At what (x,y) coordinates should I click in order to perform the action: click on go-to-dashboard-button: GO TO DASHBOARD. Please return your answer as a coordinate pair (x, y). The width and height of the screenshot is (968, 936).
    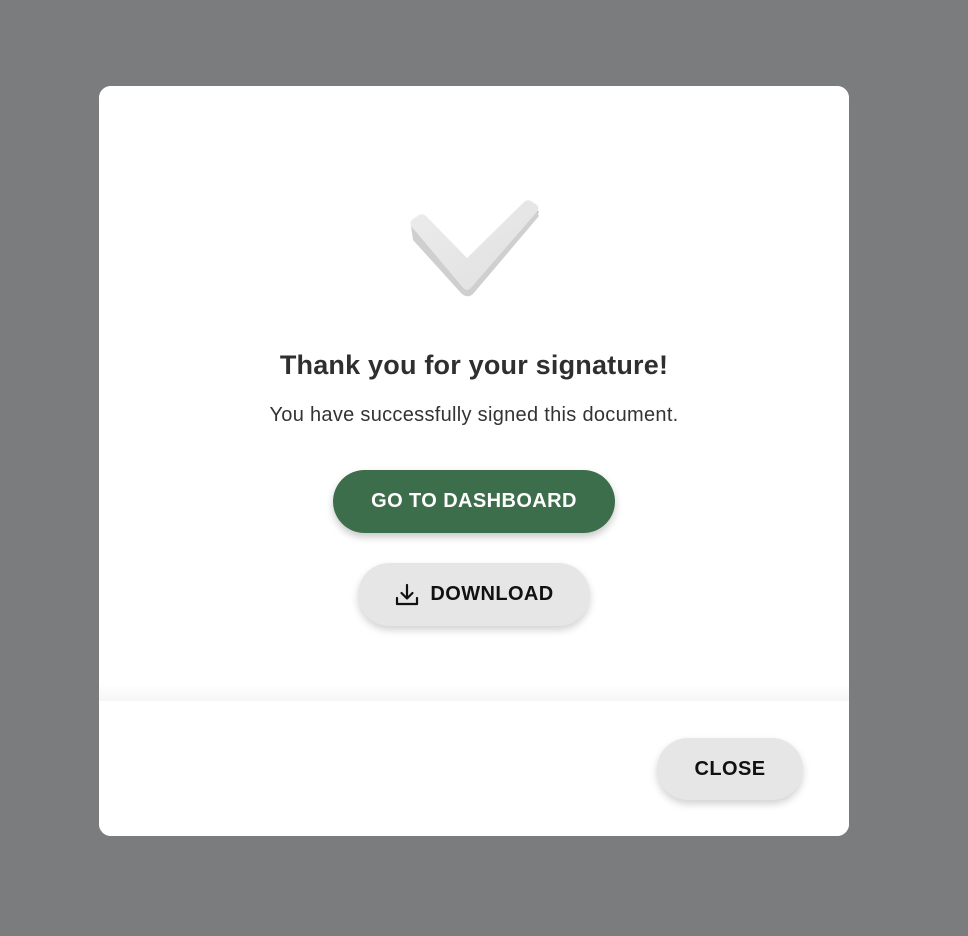
    Looking at the image, I should click on (474, 501).